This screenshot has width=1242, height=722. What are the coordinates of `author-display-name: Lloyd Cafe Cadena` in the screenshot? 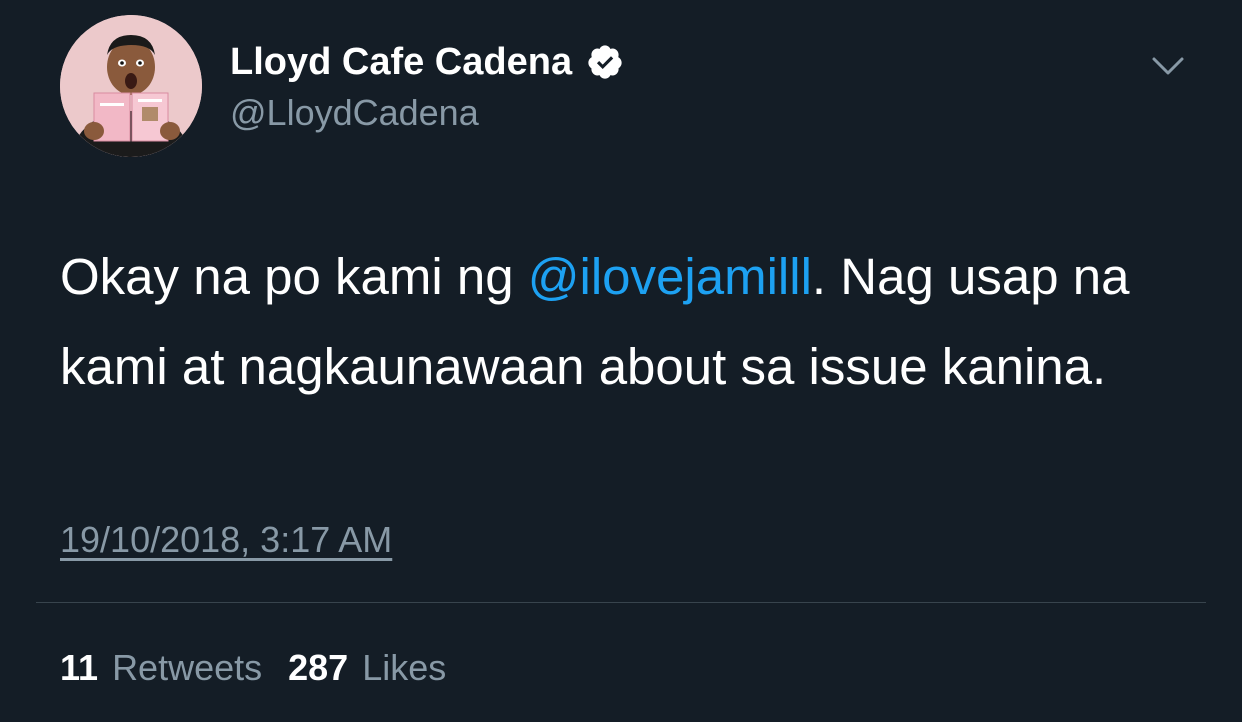 It's located at (401, 62).